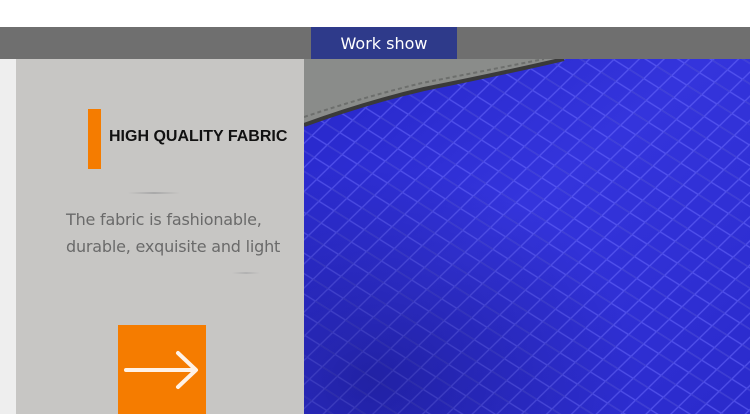 Image resolution: width=750 pixels, height=414 pixels. I want to click on accent-bar, so click(94, 139).